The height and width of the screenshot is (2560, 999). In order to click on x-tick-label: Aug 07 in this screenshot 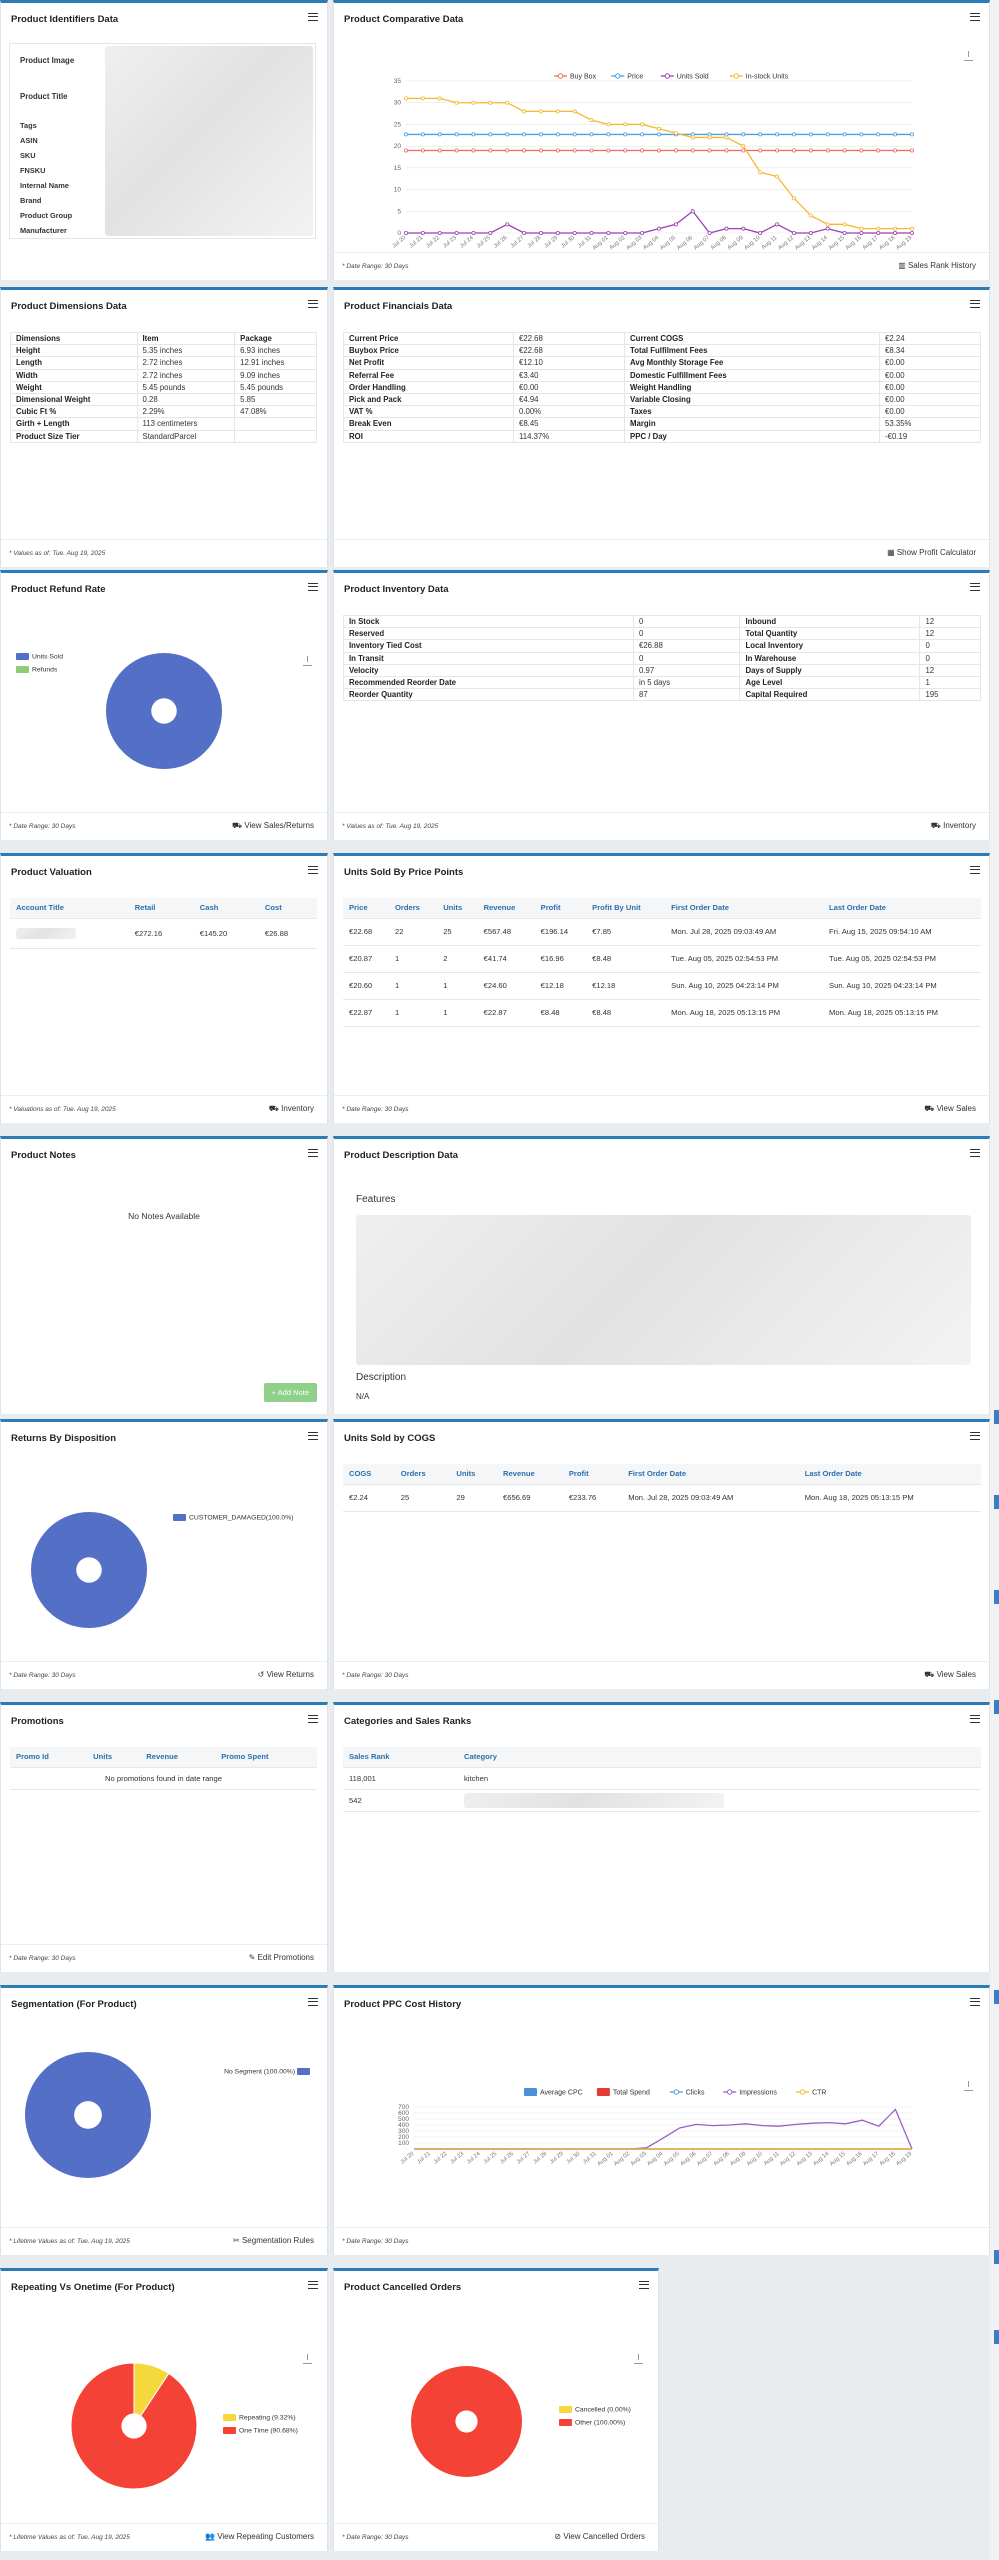, I will do `click(702, 243)`.